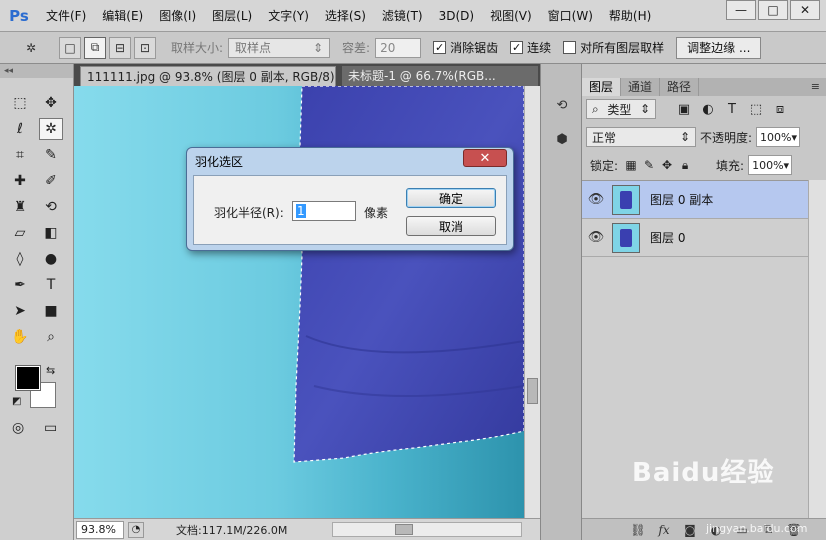 Image resolution: width=826 pixels, height=540 pixels. I want to click on menu-help: 帮助(H), so click(630, 16).